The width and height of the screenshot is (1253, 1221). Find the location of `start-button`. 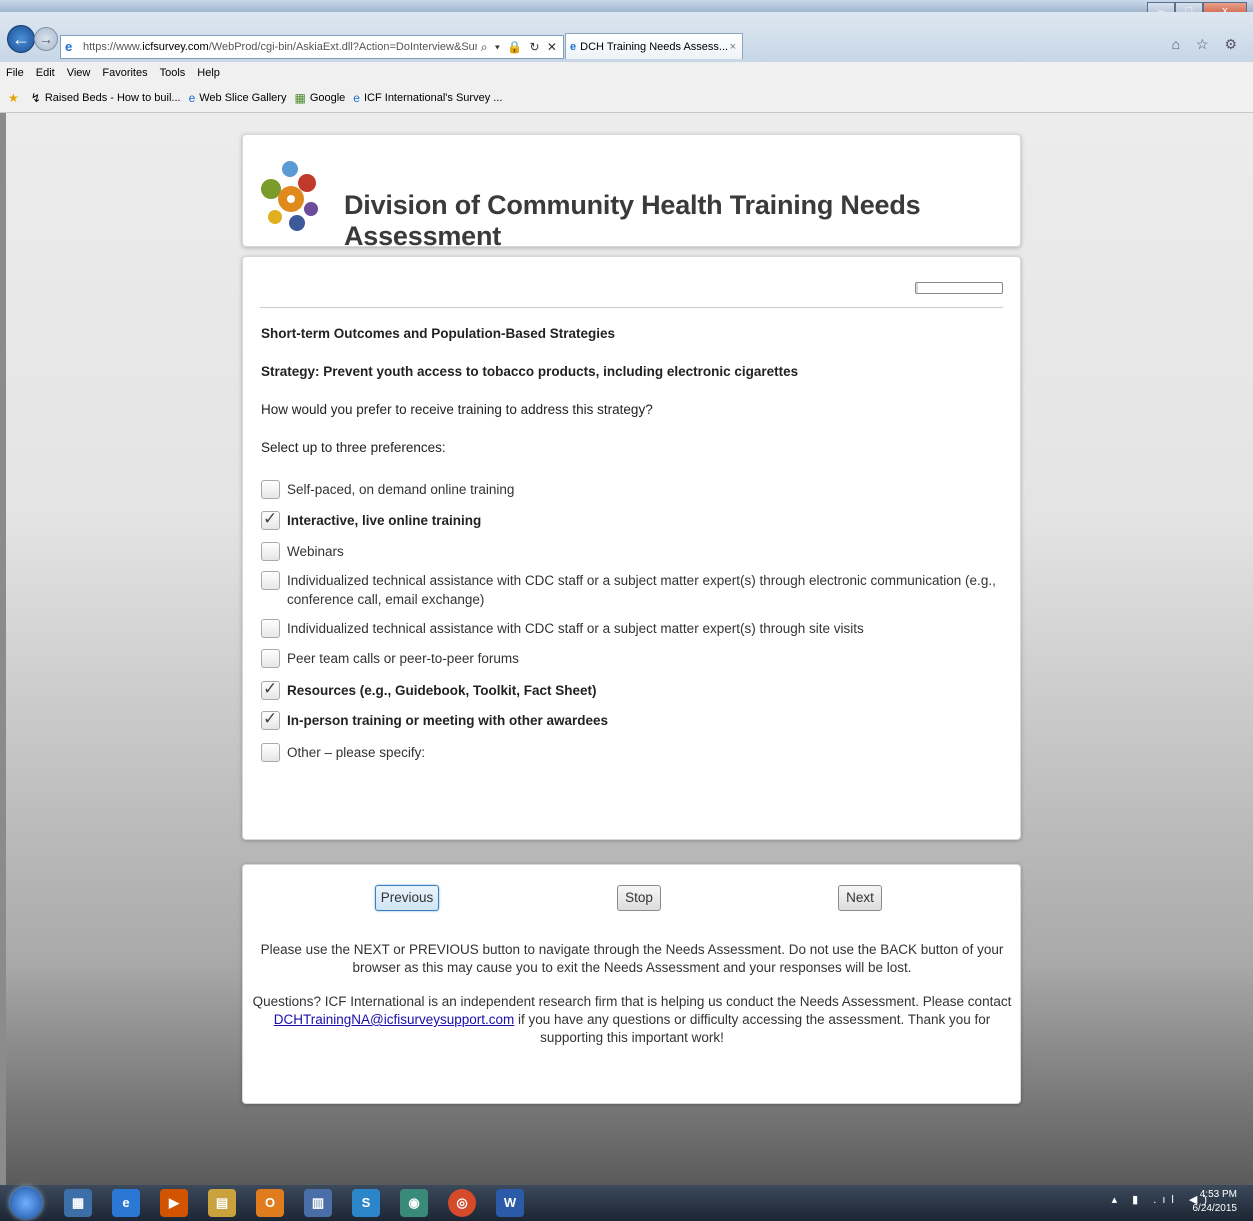

start-button is located at coordinates (26, 1203).